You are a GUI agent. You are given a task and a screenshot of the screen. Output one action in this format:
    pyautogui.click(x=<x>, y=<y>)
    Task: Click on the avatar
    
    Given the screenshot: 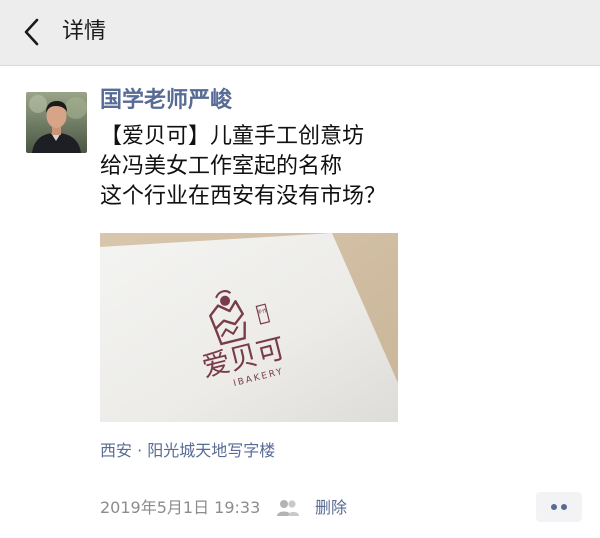 What is the action you would take?
    pyautogui.click(x=56, y=122)
    